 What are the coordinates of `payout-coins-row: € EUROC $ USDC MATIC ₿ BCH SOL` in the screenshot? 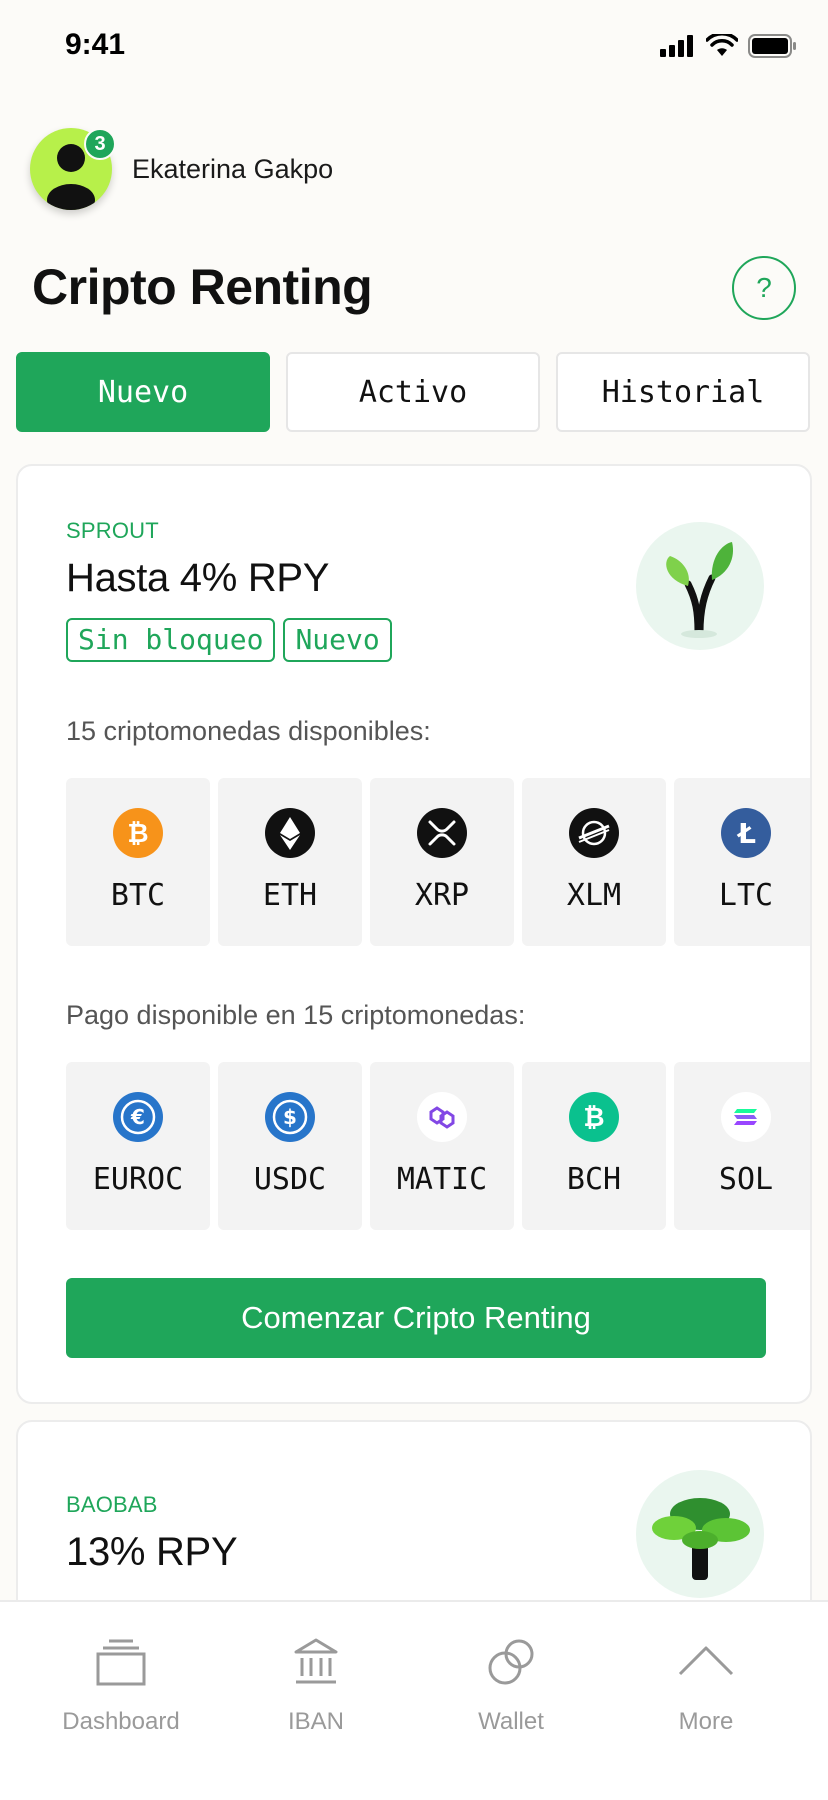 It's located at (438, 1146).